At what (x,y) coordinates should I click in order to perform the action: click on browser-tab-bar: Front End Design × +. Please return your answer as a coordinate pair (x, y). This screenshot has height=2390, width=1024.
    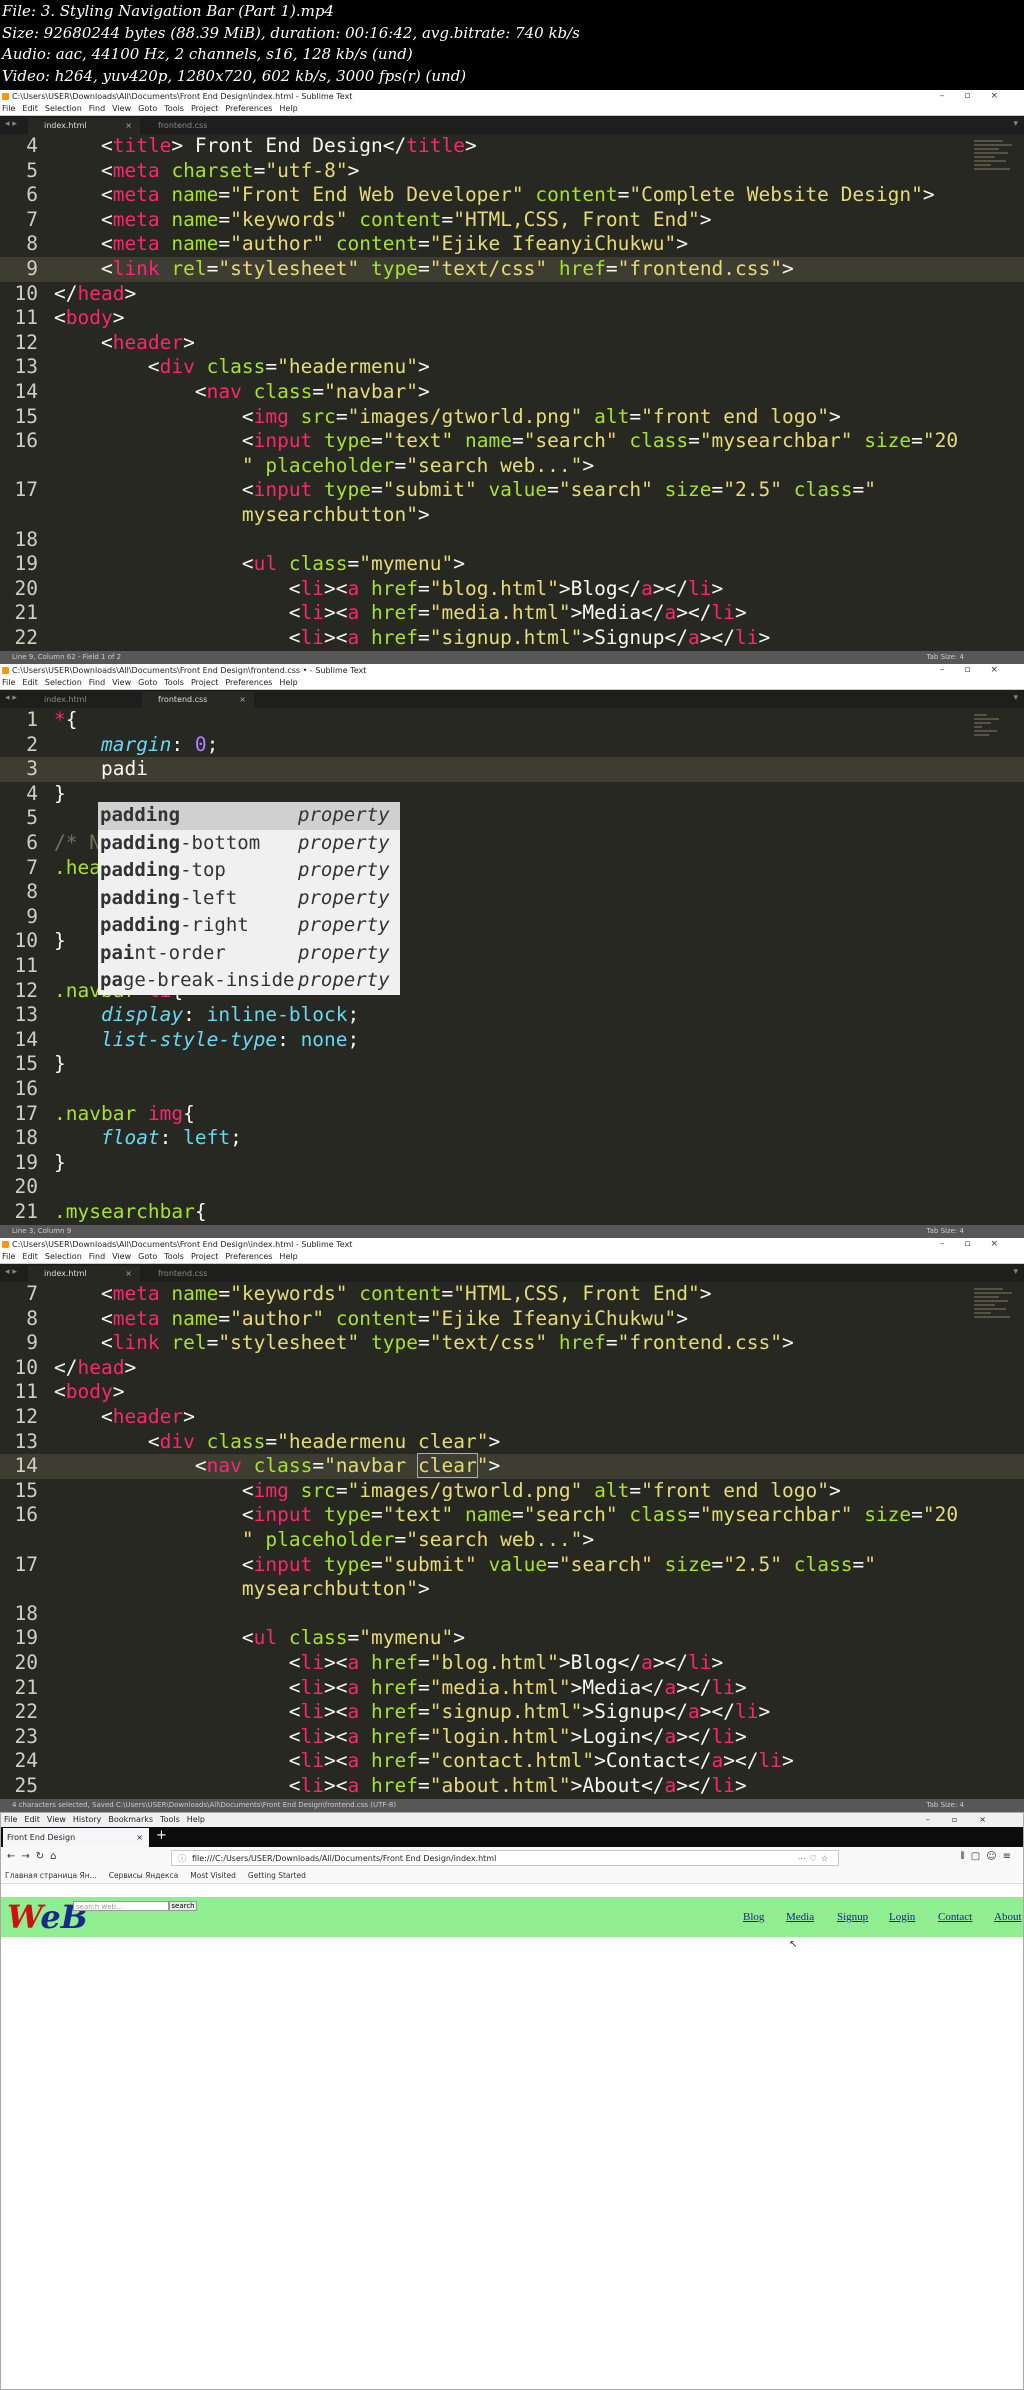
    Looking at the image, I should click on (512, 1837).